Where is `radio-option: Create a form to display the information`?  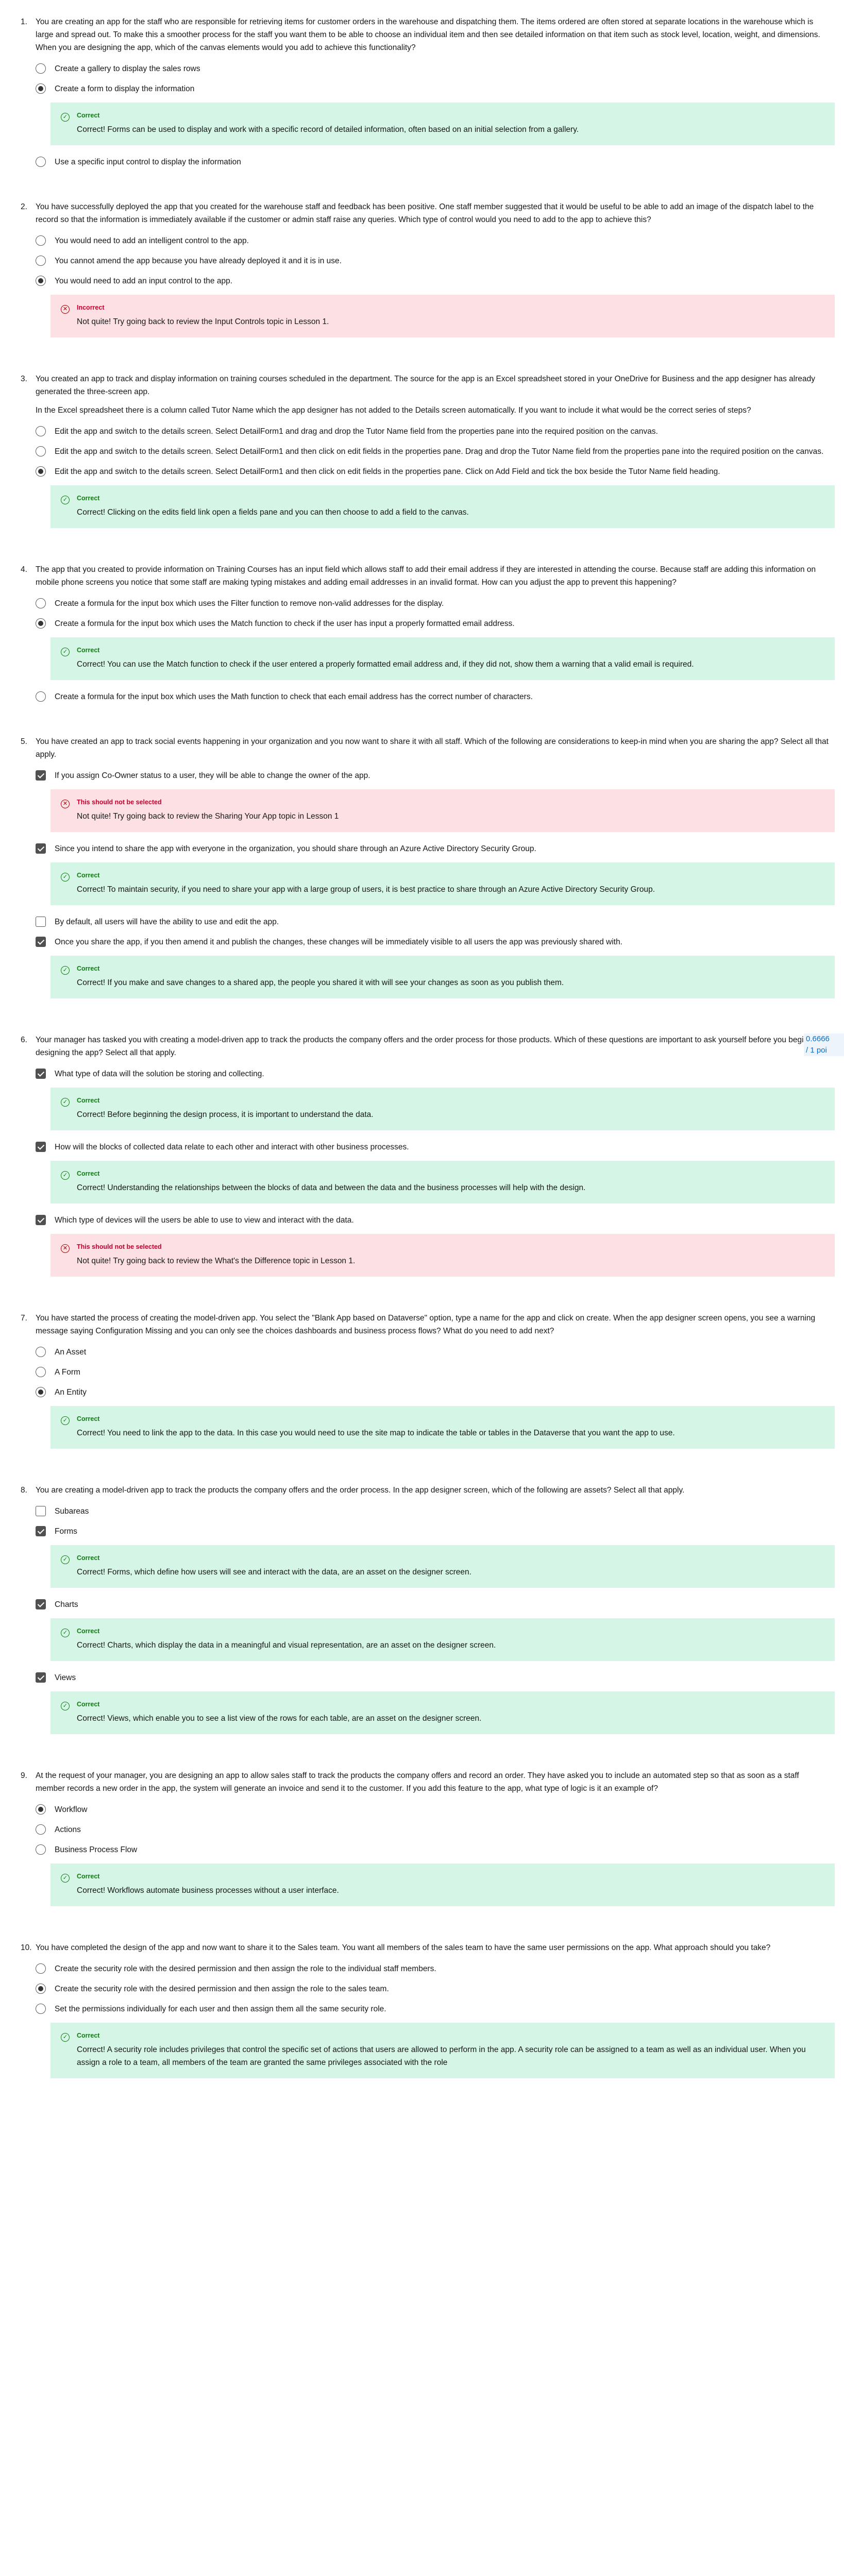
radio-option: Create a form to display the information is located at coordinates (433, 88).